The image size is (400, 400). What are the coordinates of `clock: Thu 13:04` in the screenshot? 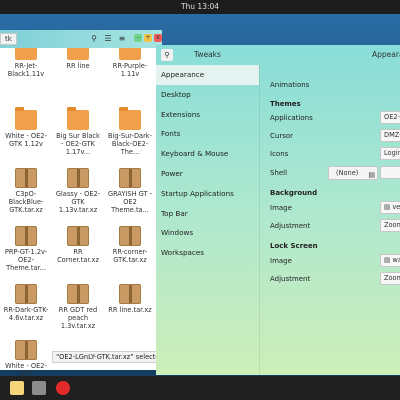 It's located at (200, 6).